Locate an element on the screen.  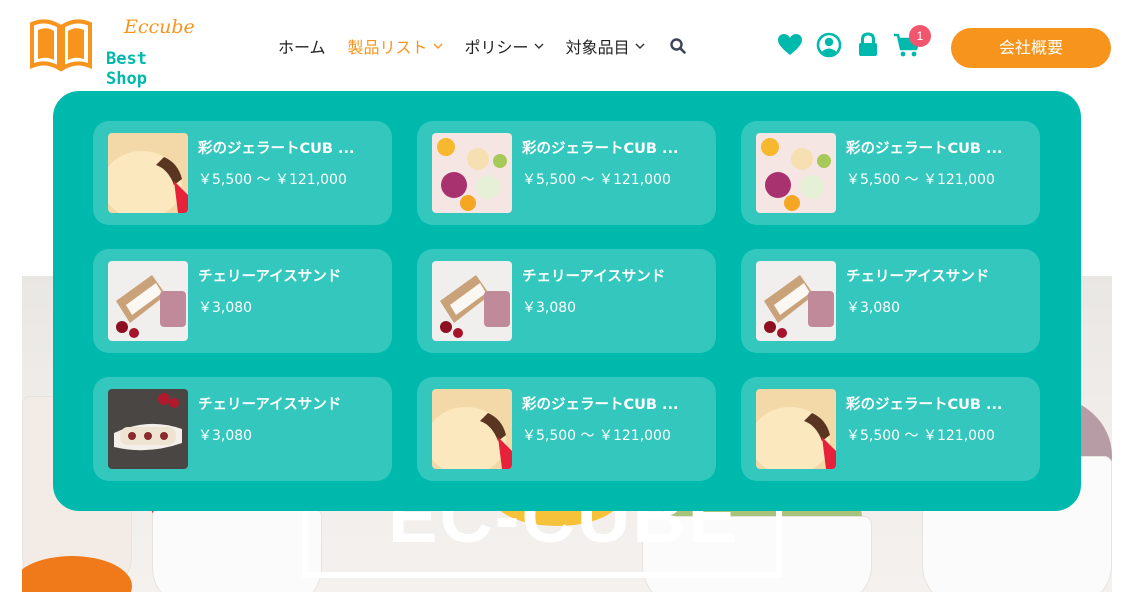
nav-home: ホーム is located at coordinates (302, 46).